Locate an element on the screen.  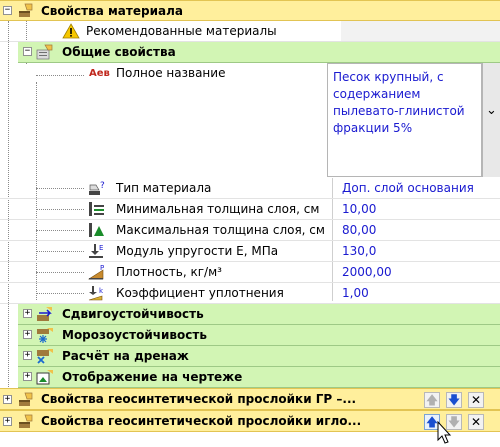
mouse-cursor-icon is located at coordinates (444, 432).